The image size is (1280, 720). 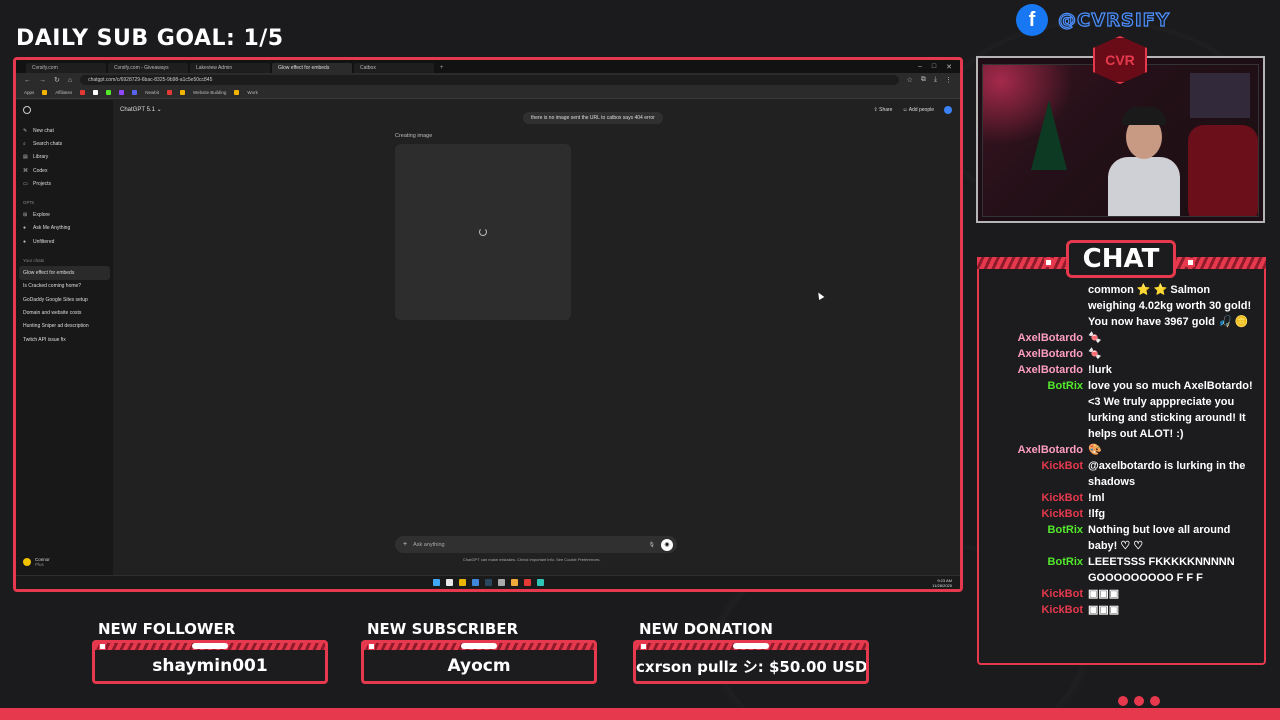 I want to click on chat-message: AxelBotardo 🎨, so click(x=1120, y=450).